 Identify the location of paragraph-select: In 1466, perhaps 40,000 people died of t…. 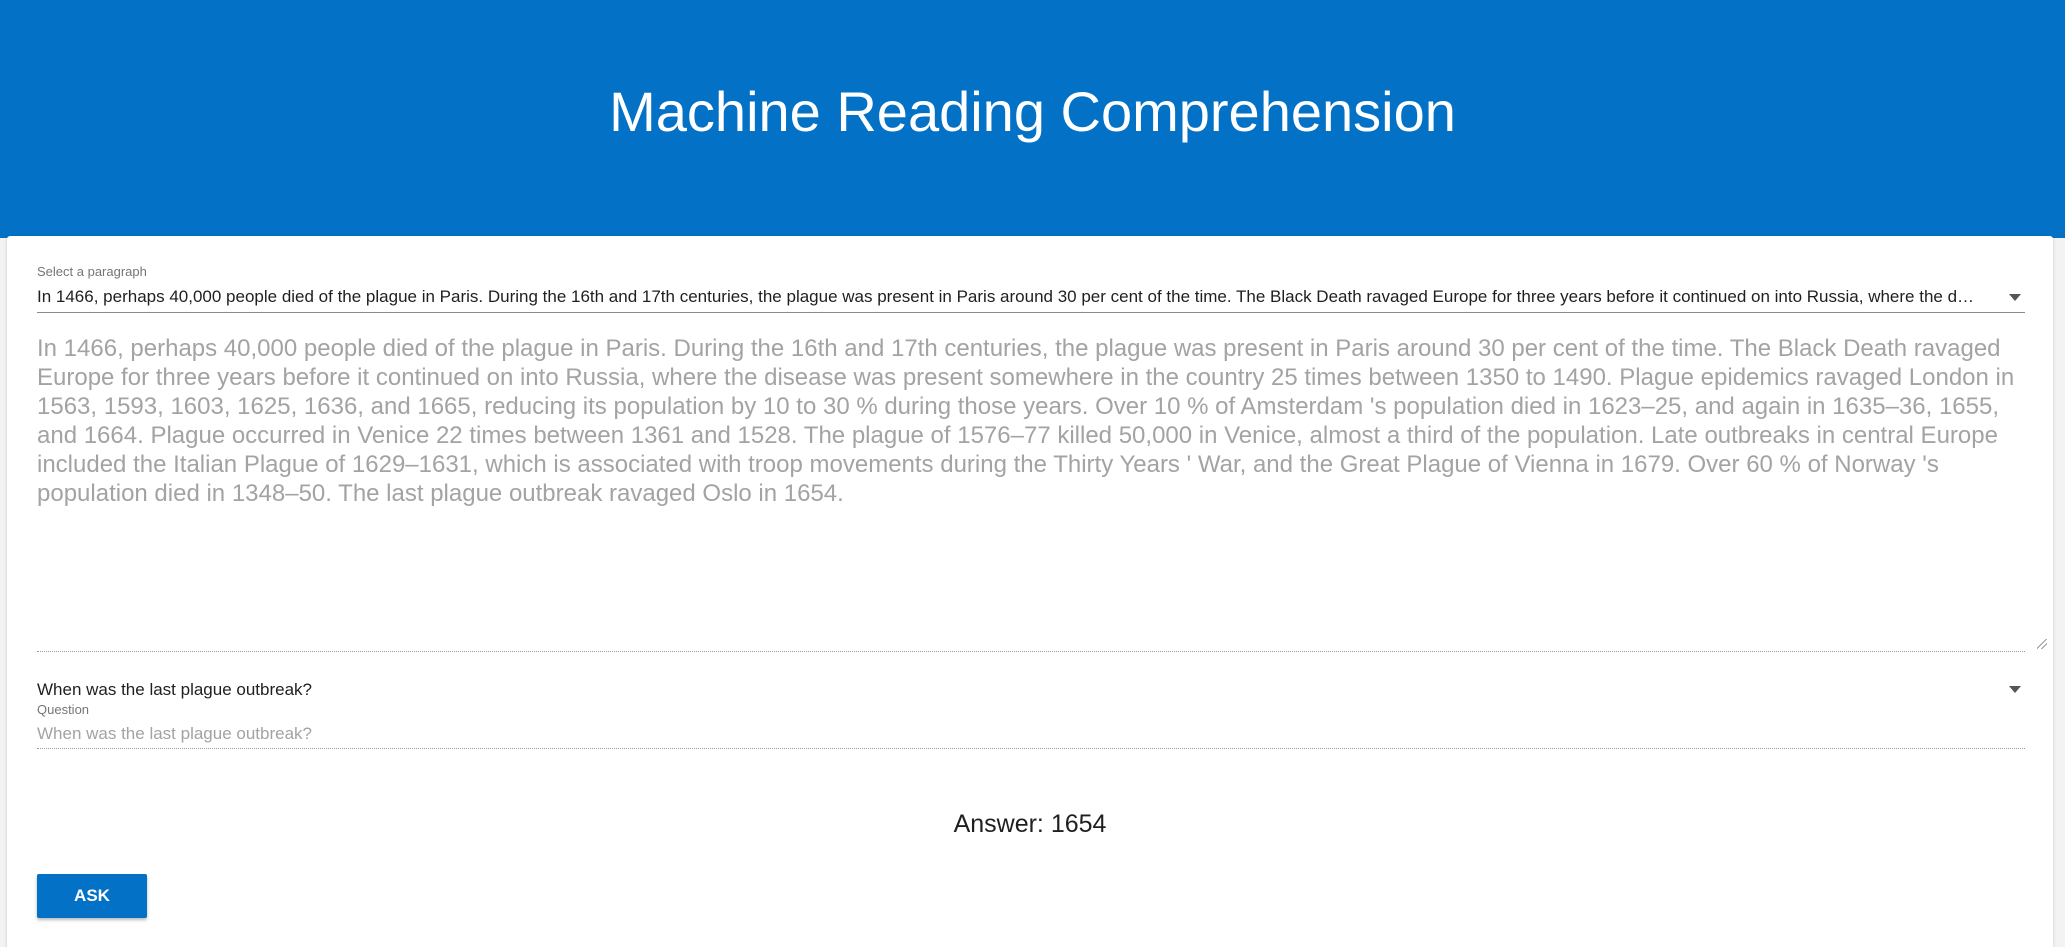
(1031, 297).